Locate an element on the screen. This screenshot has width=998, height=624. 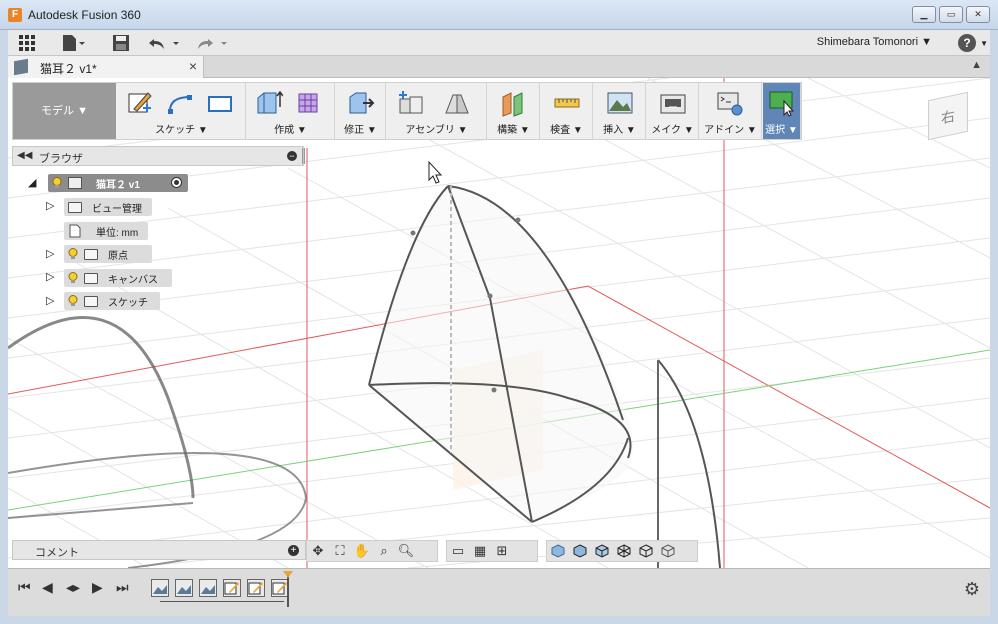
sketch-rectangle-icon is located at coordinates (220, 103).